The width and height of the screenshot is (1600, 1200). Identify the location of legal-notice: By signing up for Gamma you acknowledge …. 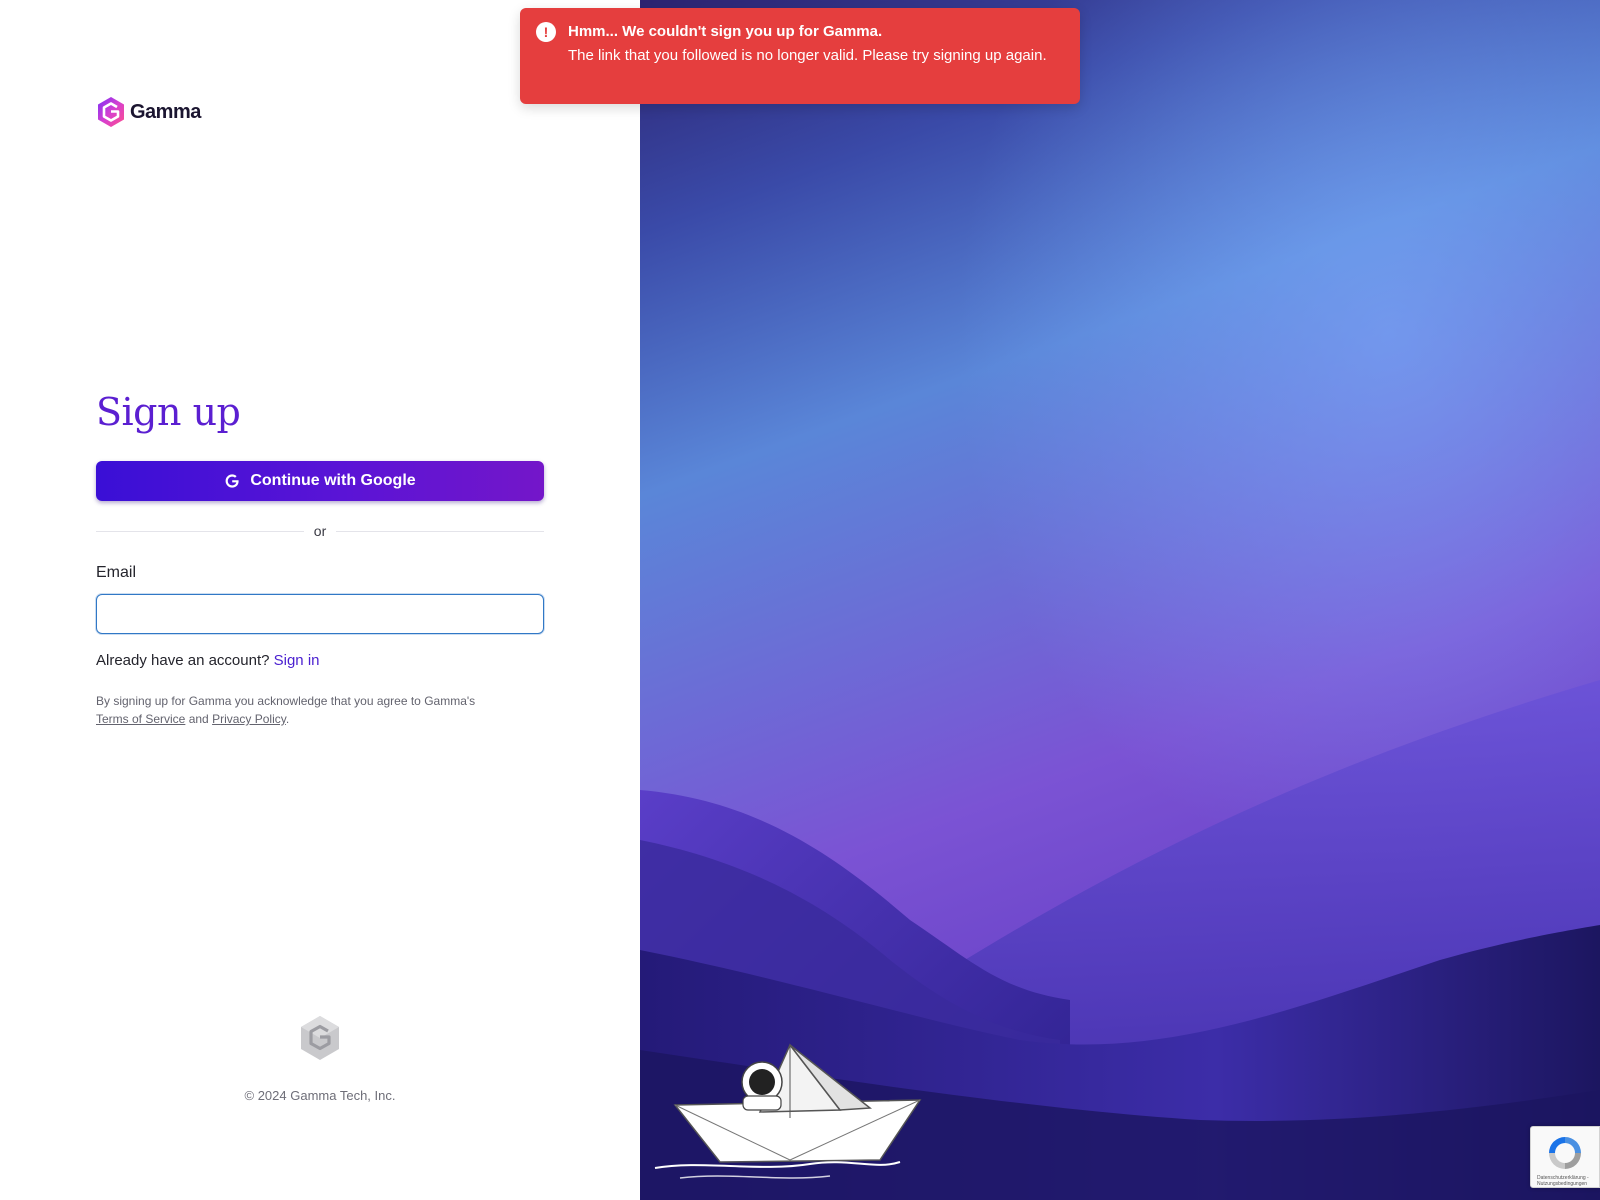
(316, 710).